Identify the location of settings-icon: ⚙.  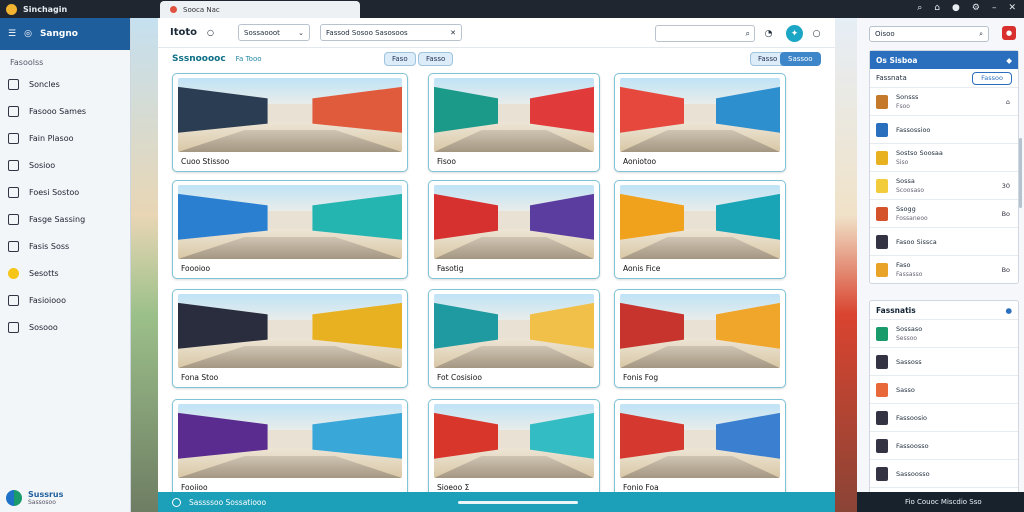
(976, 8).